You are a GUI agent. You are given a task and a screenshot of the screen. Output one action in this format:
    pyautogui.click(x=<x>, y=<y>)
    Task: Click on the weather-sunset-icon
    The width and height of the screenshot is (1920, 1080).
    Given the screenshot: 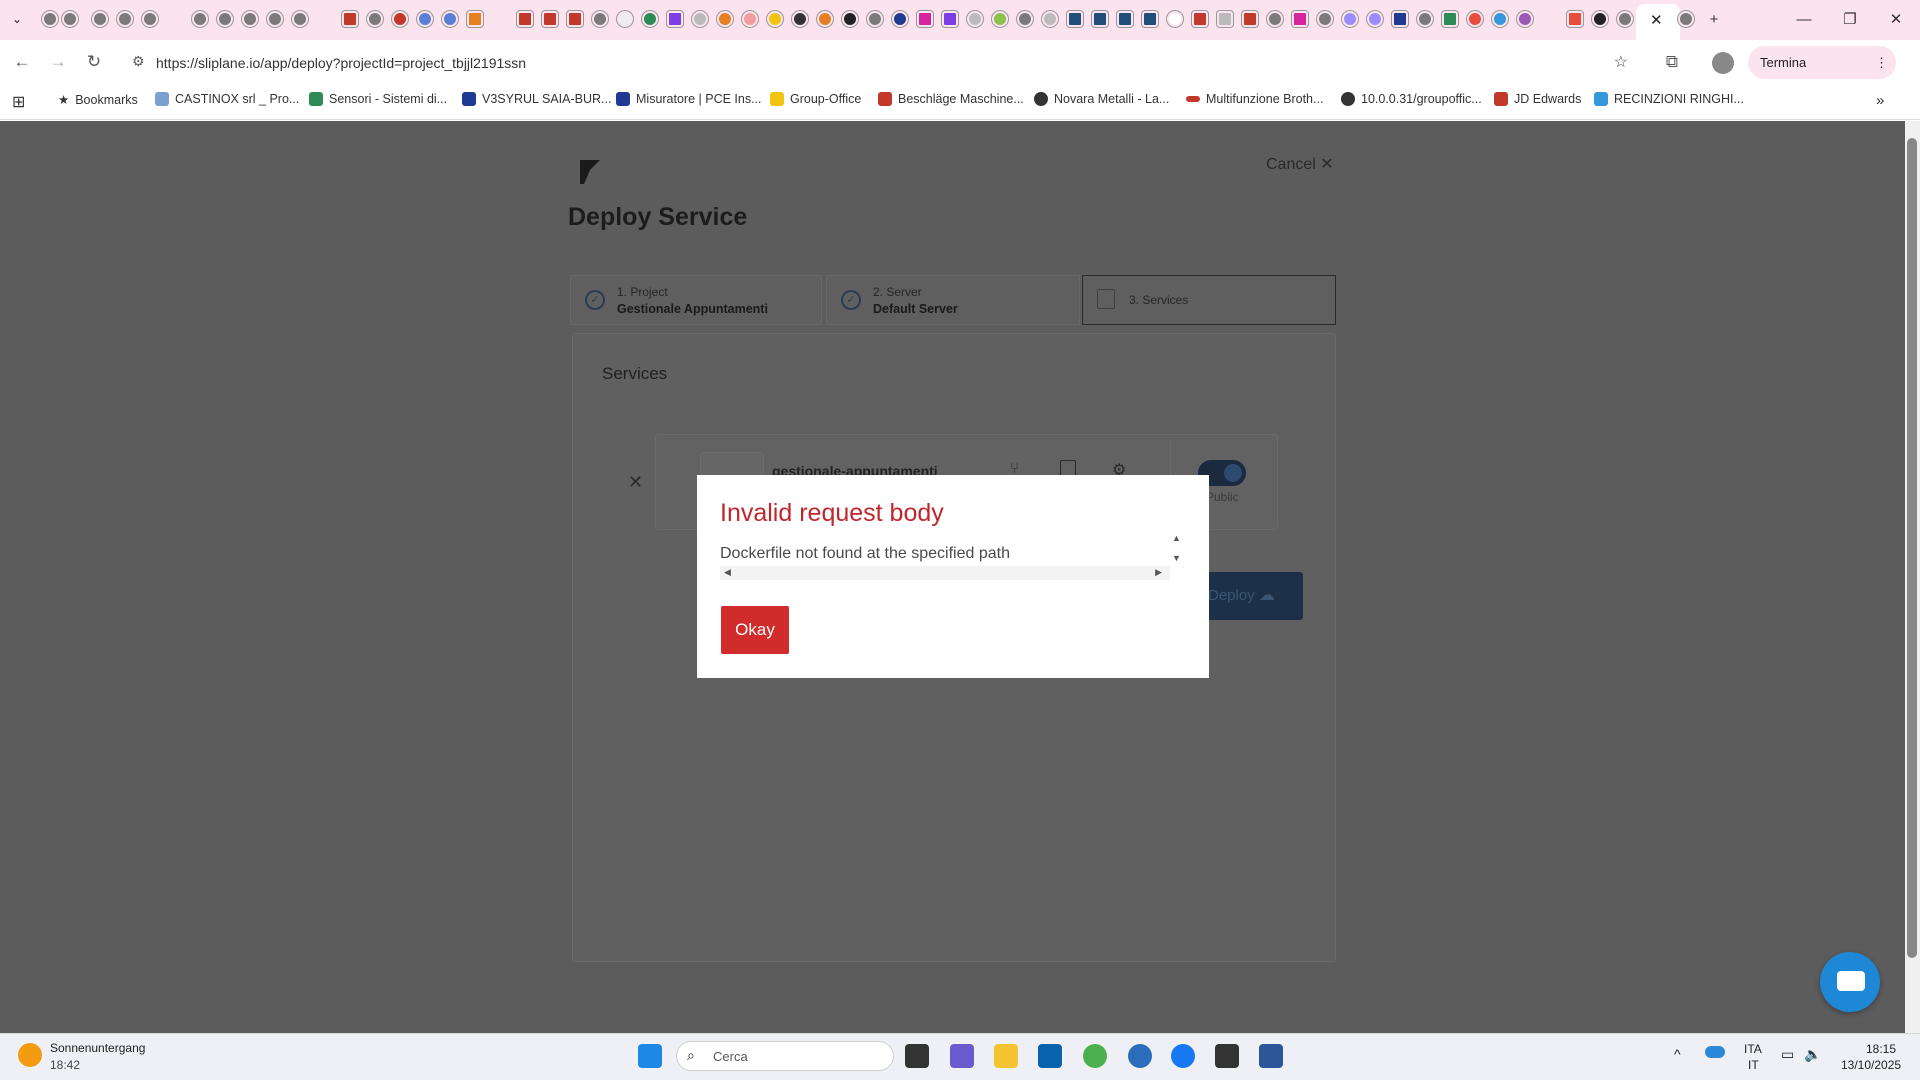 What is the action you would take?
    pyautogui.click(x=30, y=1055)
    